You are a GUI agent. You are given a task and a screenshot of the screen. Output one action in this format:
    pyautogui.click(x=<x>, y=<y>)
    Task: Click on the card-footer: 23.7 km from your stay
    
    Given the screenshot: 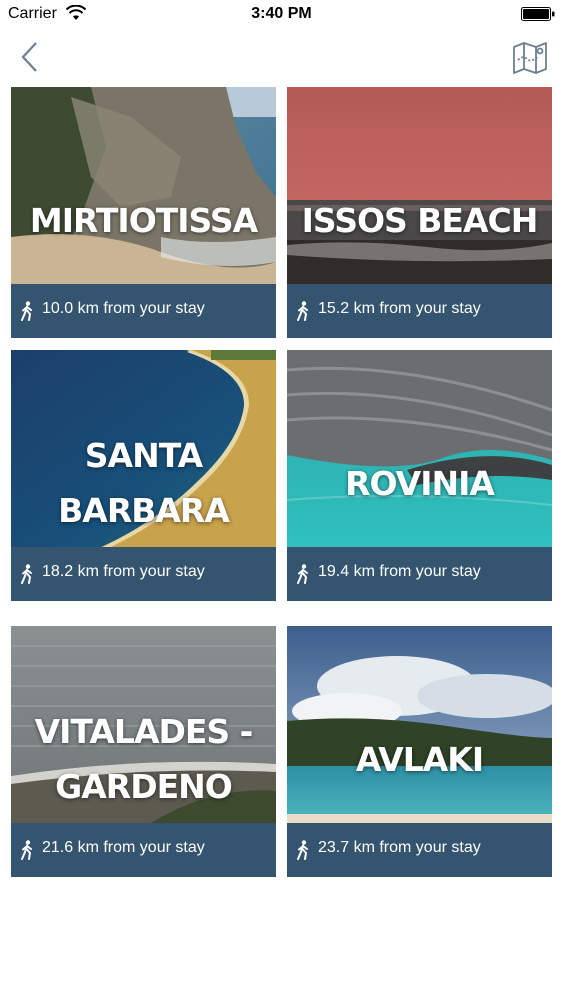 What is the action you would take?
    pyautogui.click(x=419, y=850)
    